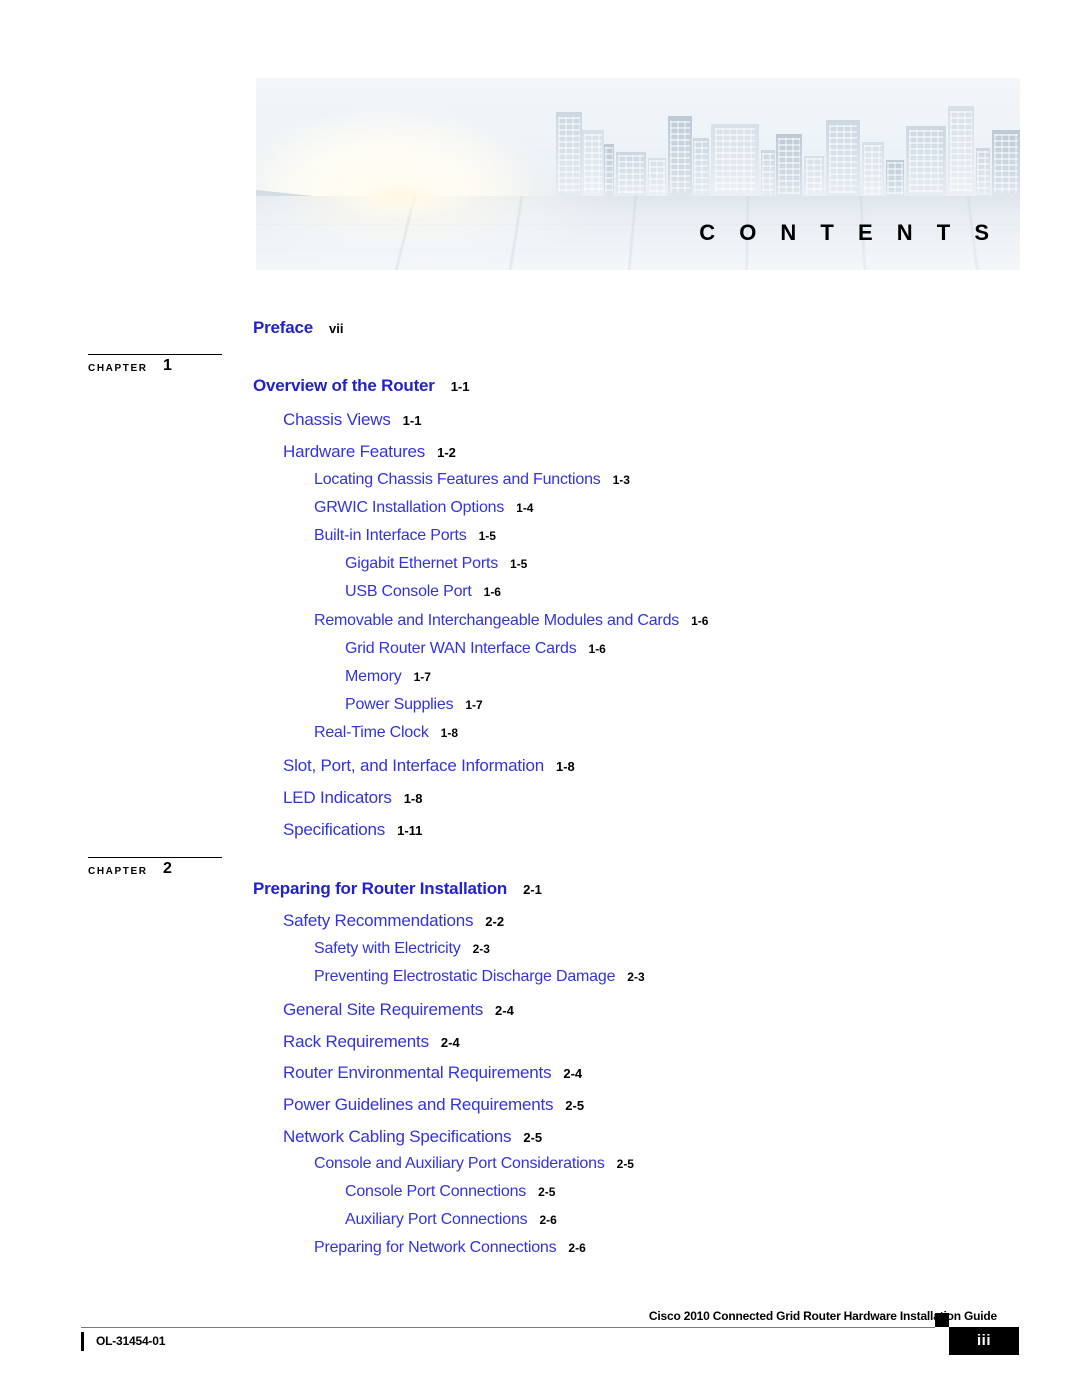 Image resolution: width=1080 pixels, height=1397 pixels. What do you see at coordinates (283, 327) in the screenshot?
I see `toc-entry-title: Preface` at bounding box center [283, 327].